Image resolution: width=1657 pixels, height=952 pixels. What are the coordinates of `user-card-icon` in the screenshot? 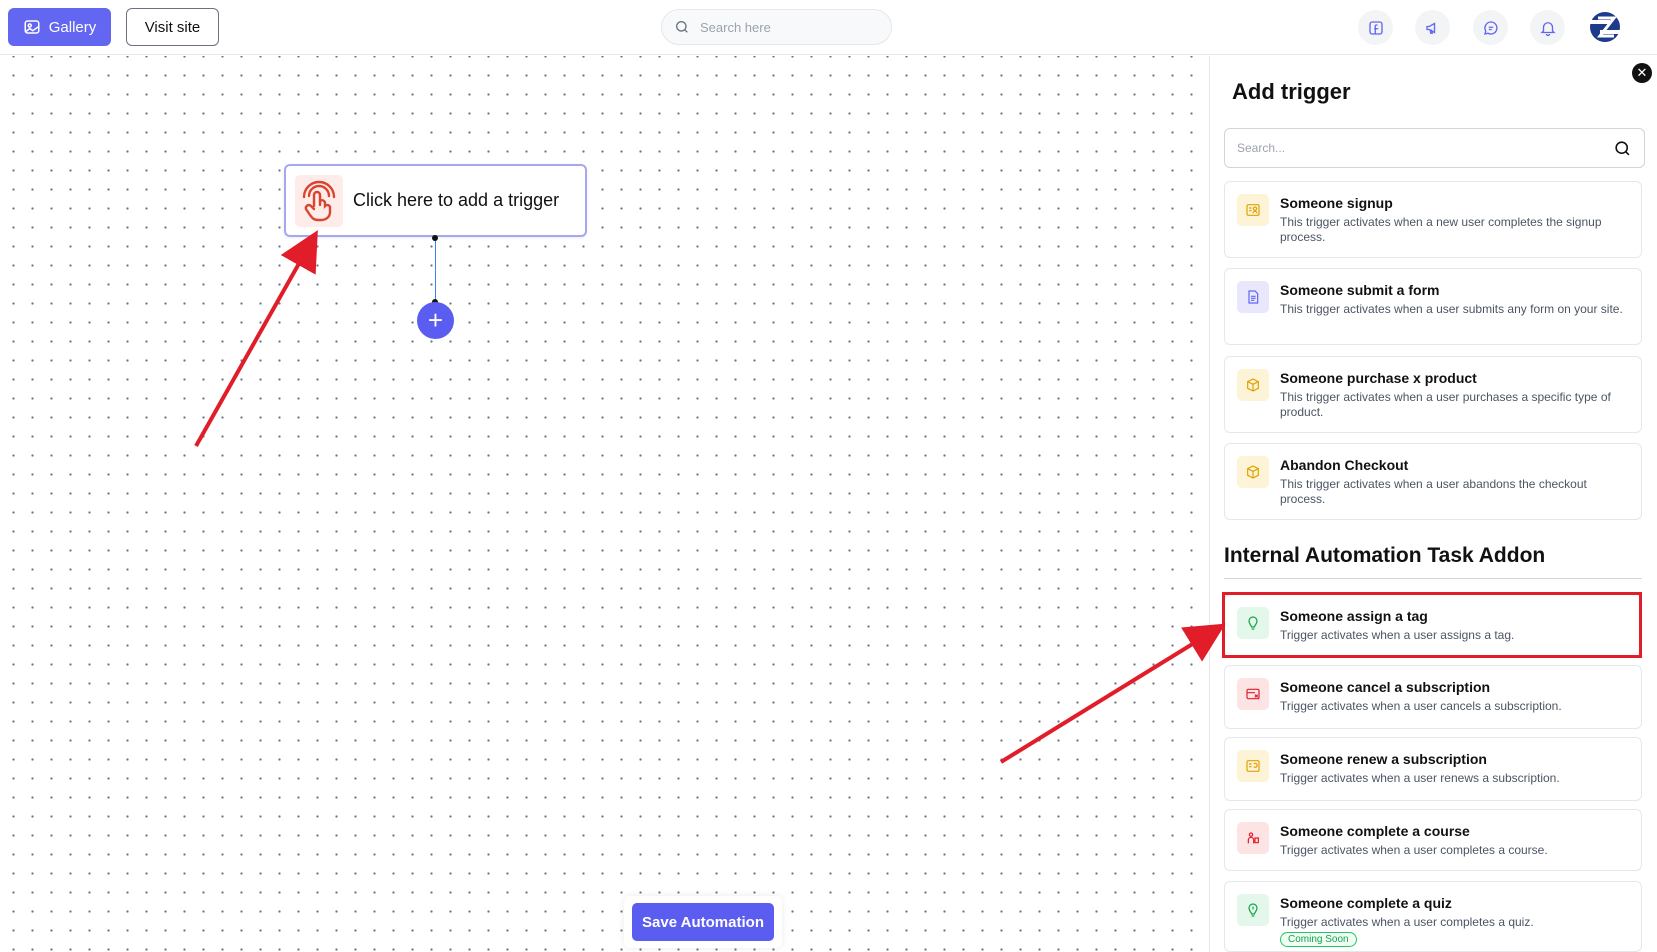 It's located at (1253, 210).